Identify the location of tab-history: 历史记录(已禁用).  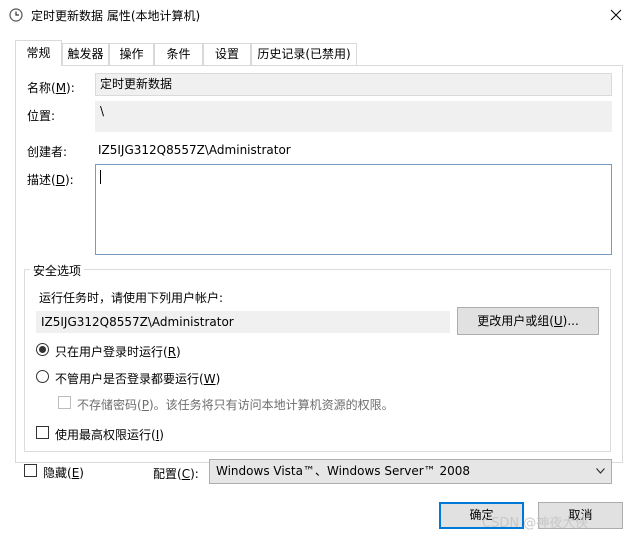
(304, 54).